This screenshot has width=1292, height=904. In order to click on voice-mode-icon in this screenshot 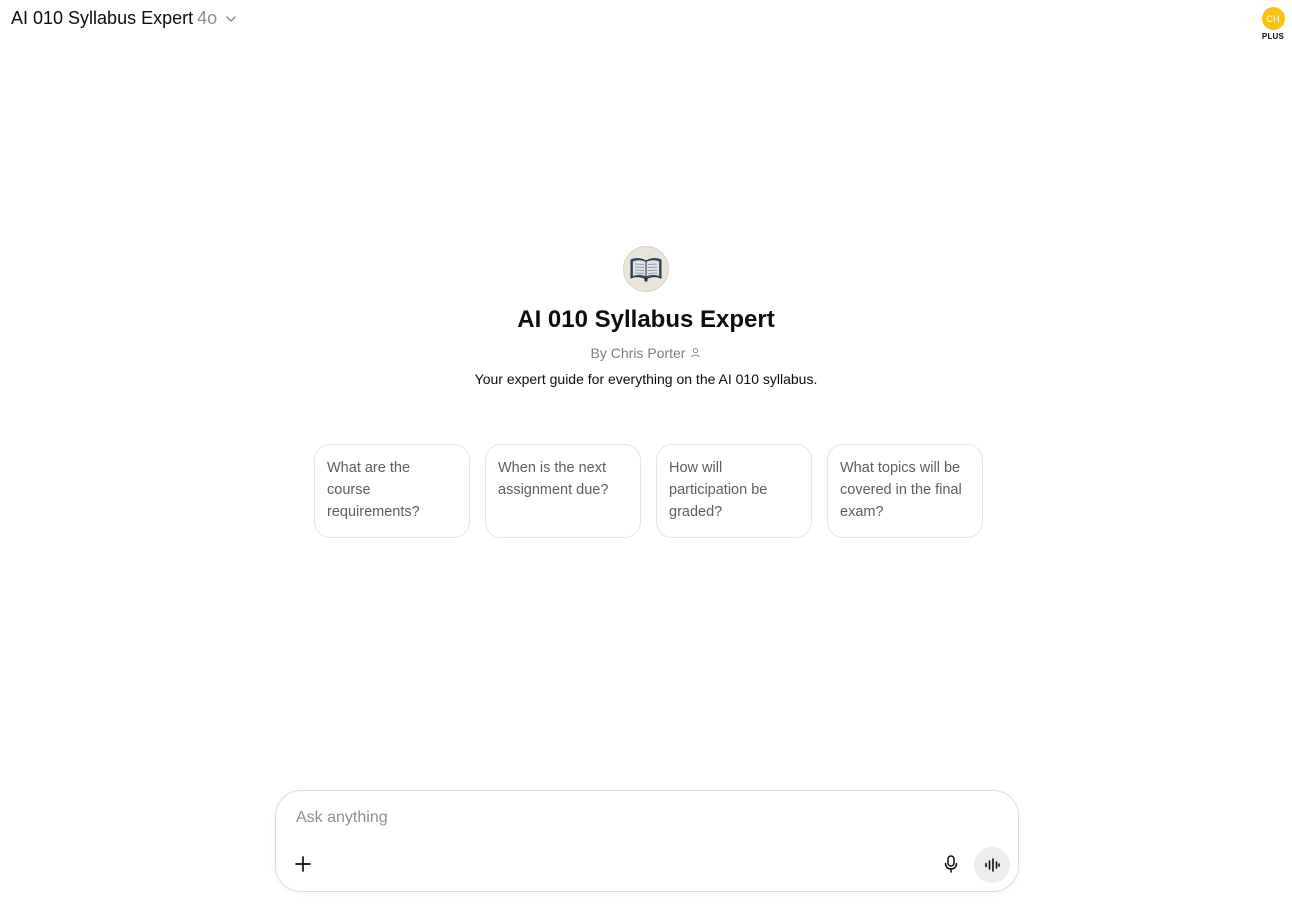, I will do `click(992, 865)`.